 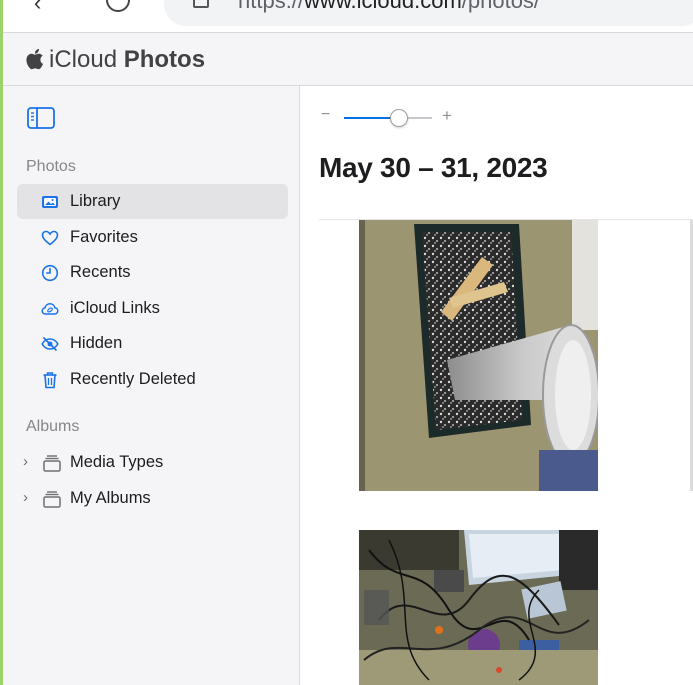 What do you see at coordinates (127, 60) in the screenshot?
I see `app-title: iCloud Photos` at bounding box center [127, 60].